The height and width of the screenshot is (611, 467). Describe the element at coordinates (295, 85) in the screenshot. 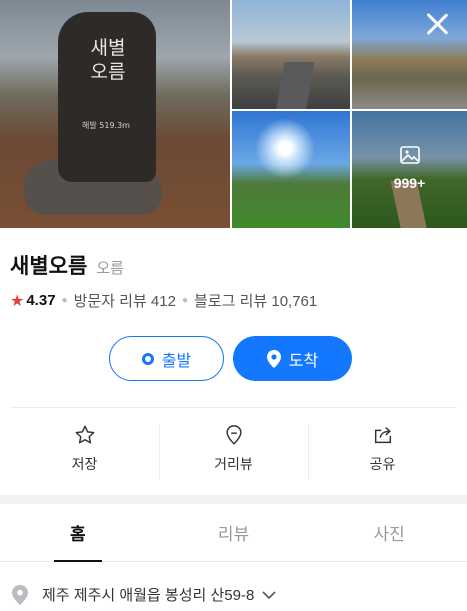

I see `road-shape` at that location.